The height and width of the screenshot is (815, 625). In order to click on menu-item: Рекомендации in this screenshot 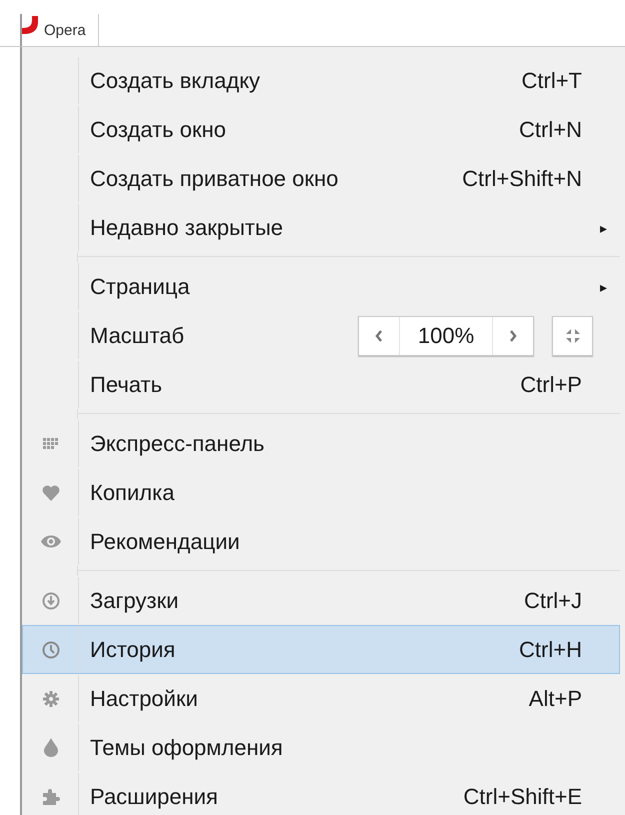, I will do `click(321, 541)`.